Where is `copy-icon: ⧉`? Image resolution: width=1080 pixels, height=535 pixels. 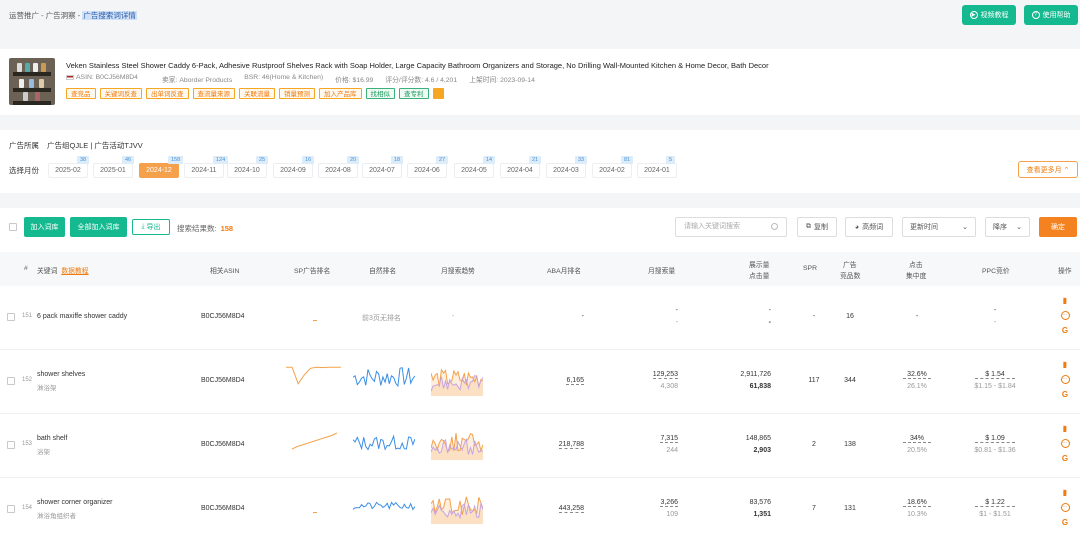 copy-icon: ⧉ is located at coordinates (808, 226).